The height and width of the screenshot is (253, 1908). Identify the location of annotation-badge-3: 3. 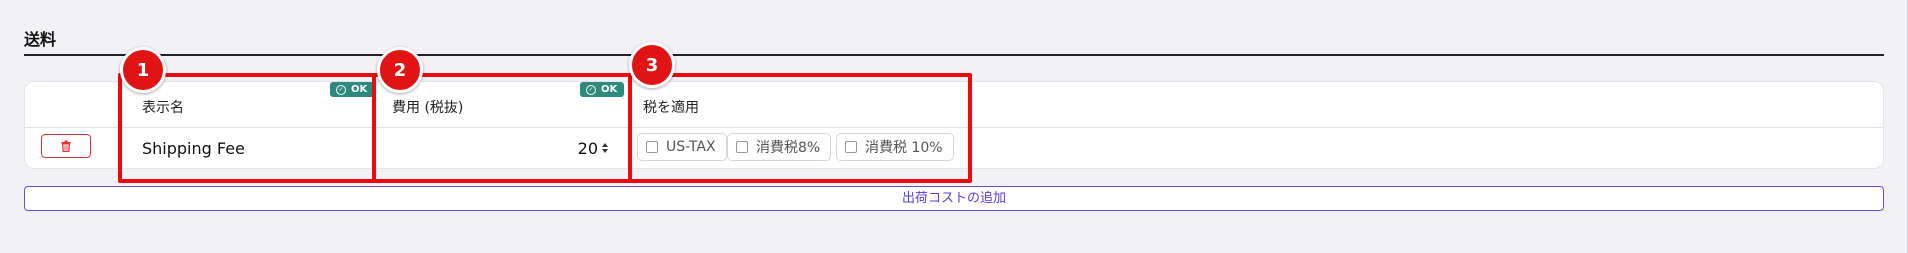
(652, 65).